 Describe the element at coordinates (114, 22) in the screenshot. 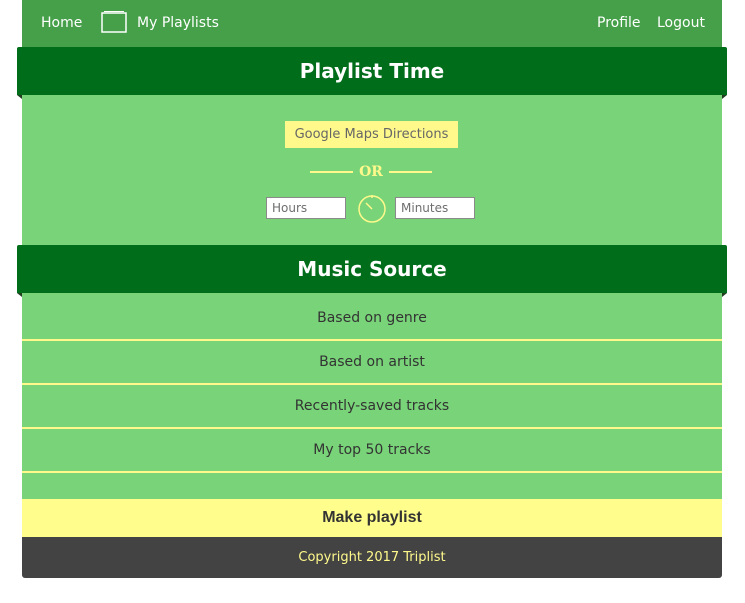

I see `playlists-icon` at that location.